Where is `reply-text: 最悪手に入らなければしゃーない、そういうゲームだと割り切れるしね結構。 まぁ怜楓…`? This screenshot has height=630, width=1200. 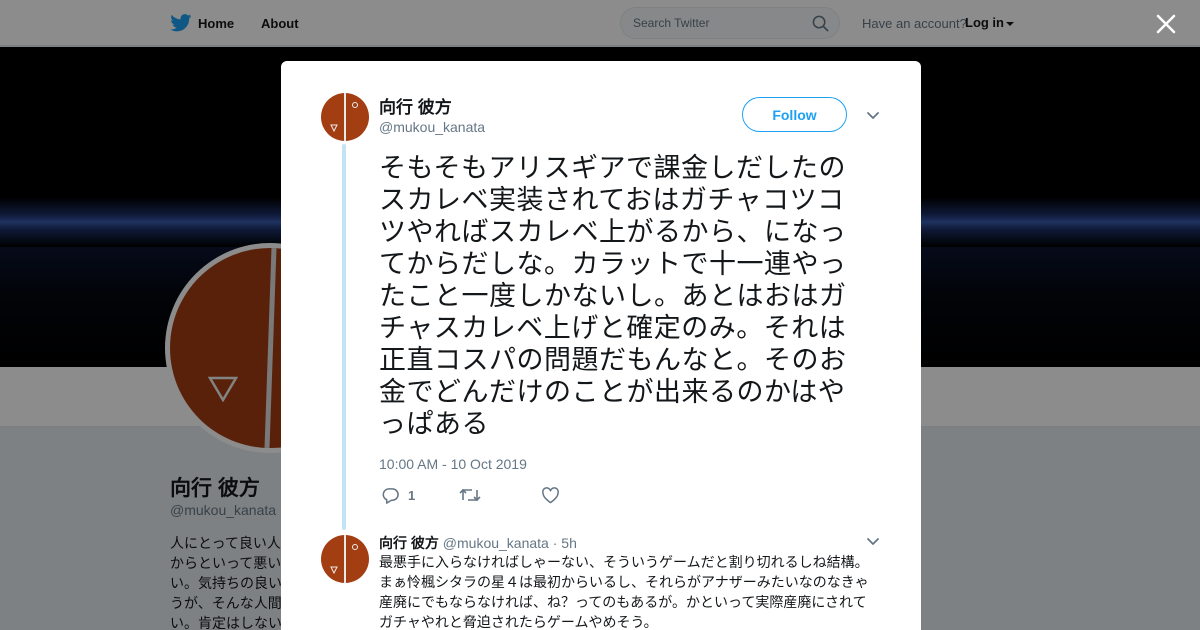
reply-text: 最悪手に入らなければしゃーない、そういうゲームだと割り切れるしね結構。 まぁ怜楓… is located at coordinates (624, 592).